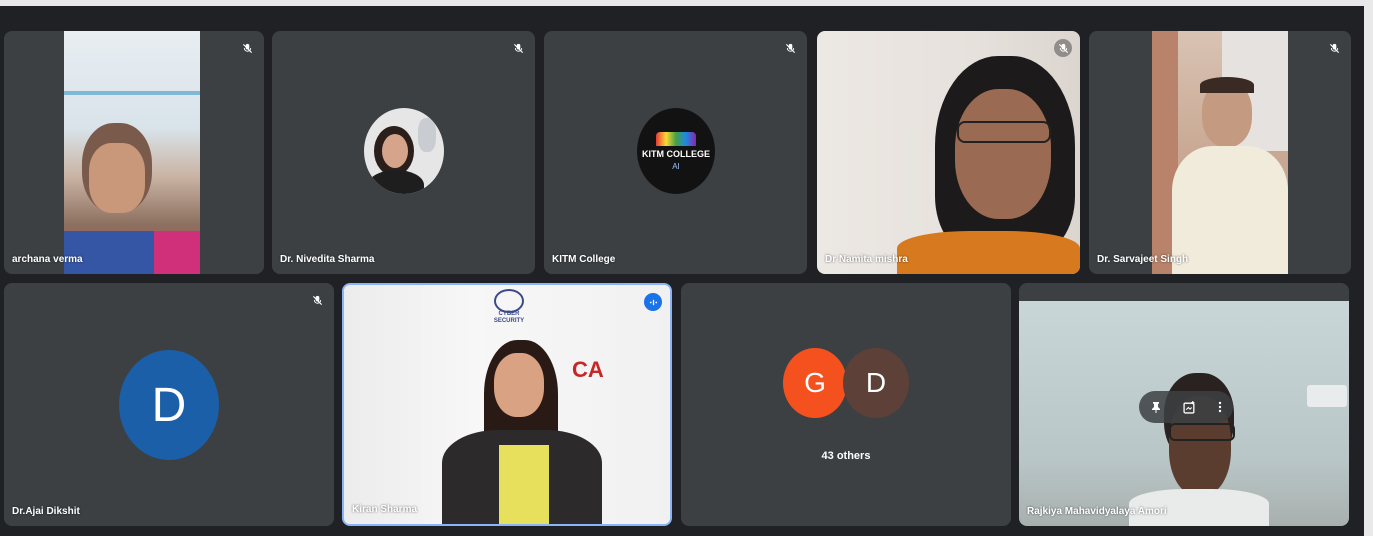 Image resolution: width=1373 pixels, height=536 pixels. What do you see at coordinates (1097, 511) in the screenshot?
I see `participant-name: Rajkiya Mahavidyalaya Amori` at bounding box center [1097, 511].